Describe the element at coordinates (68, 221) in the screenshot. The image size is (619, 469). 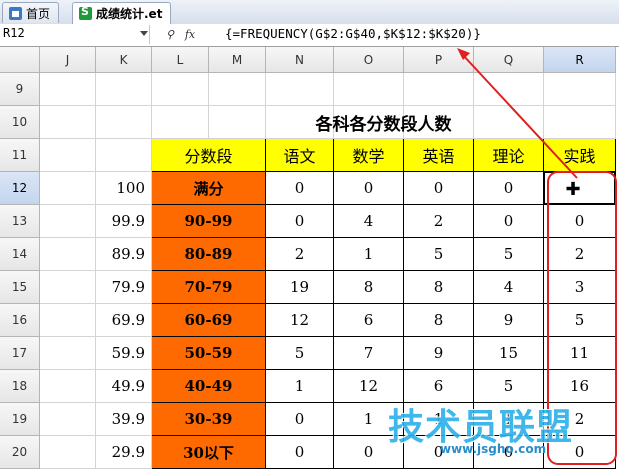
I see `cell-J13` at that location.